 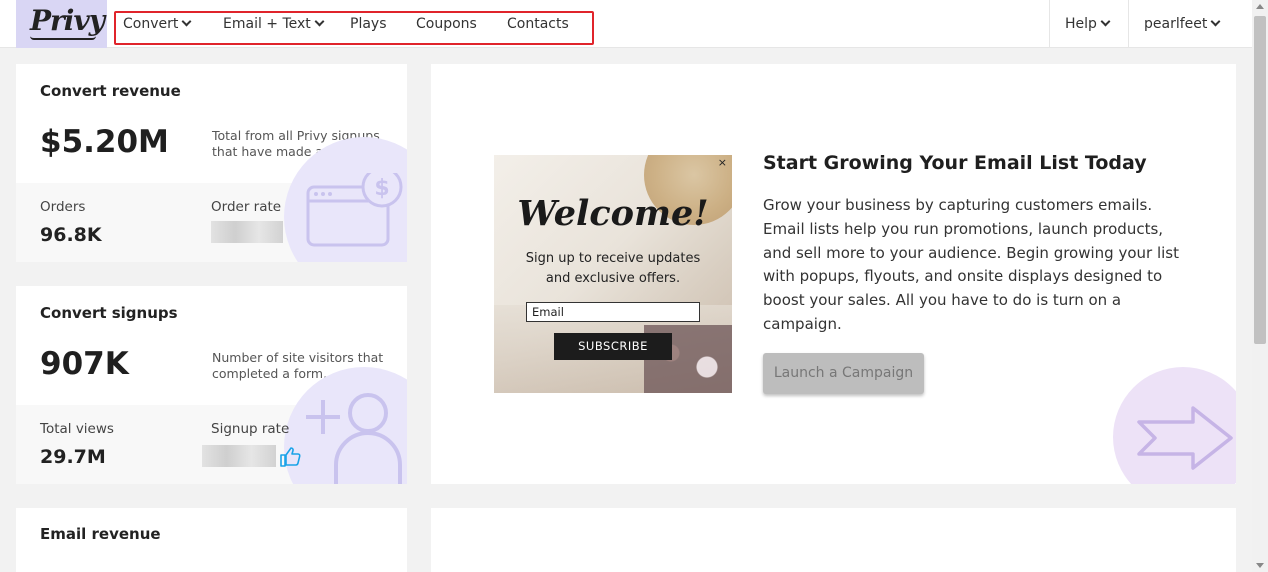 I want to click on close-icon: ×, so click(x=722, y=162).